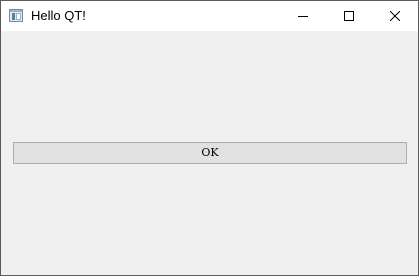 The height and width of the screenshot is (276, 419). Describe the element at coordinates (58, 15) in the screenshot. I see `window-title: Hello QT!` at that location.